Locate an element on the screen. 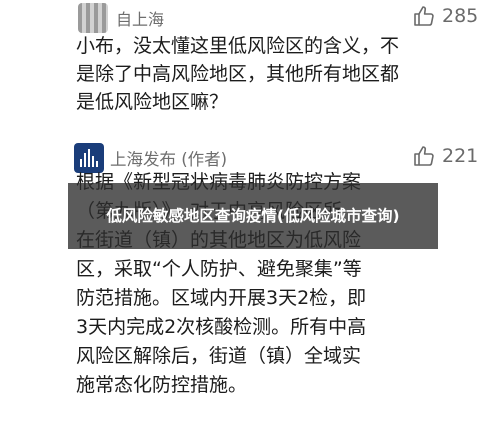 This screenshot has height=431, width=500. like-button: 285 is located at coordinates (445, 16).